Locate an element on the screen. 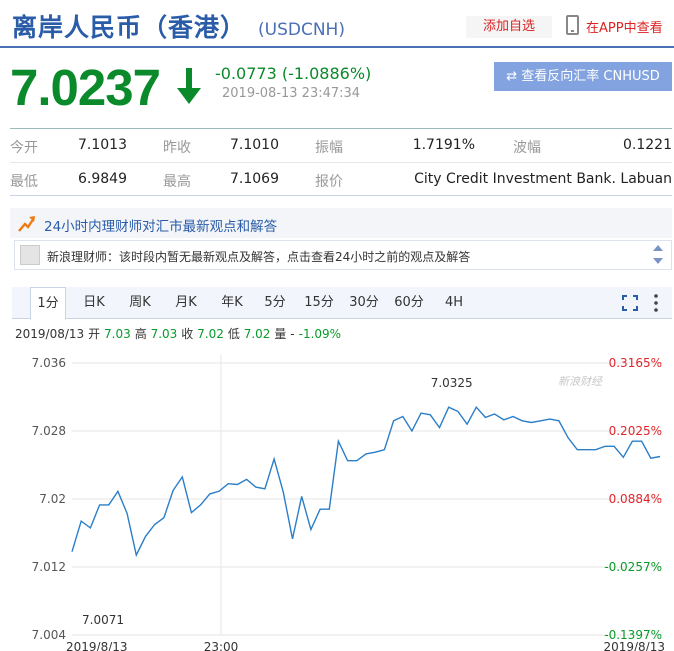 The width and height of the screenshot is (674, 651). x-tick-label: 23:00 is located at coordinates (221, 645).